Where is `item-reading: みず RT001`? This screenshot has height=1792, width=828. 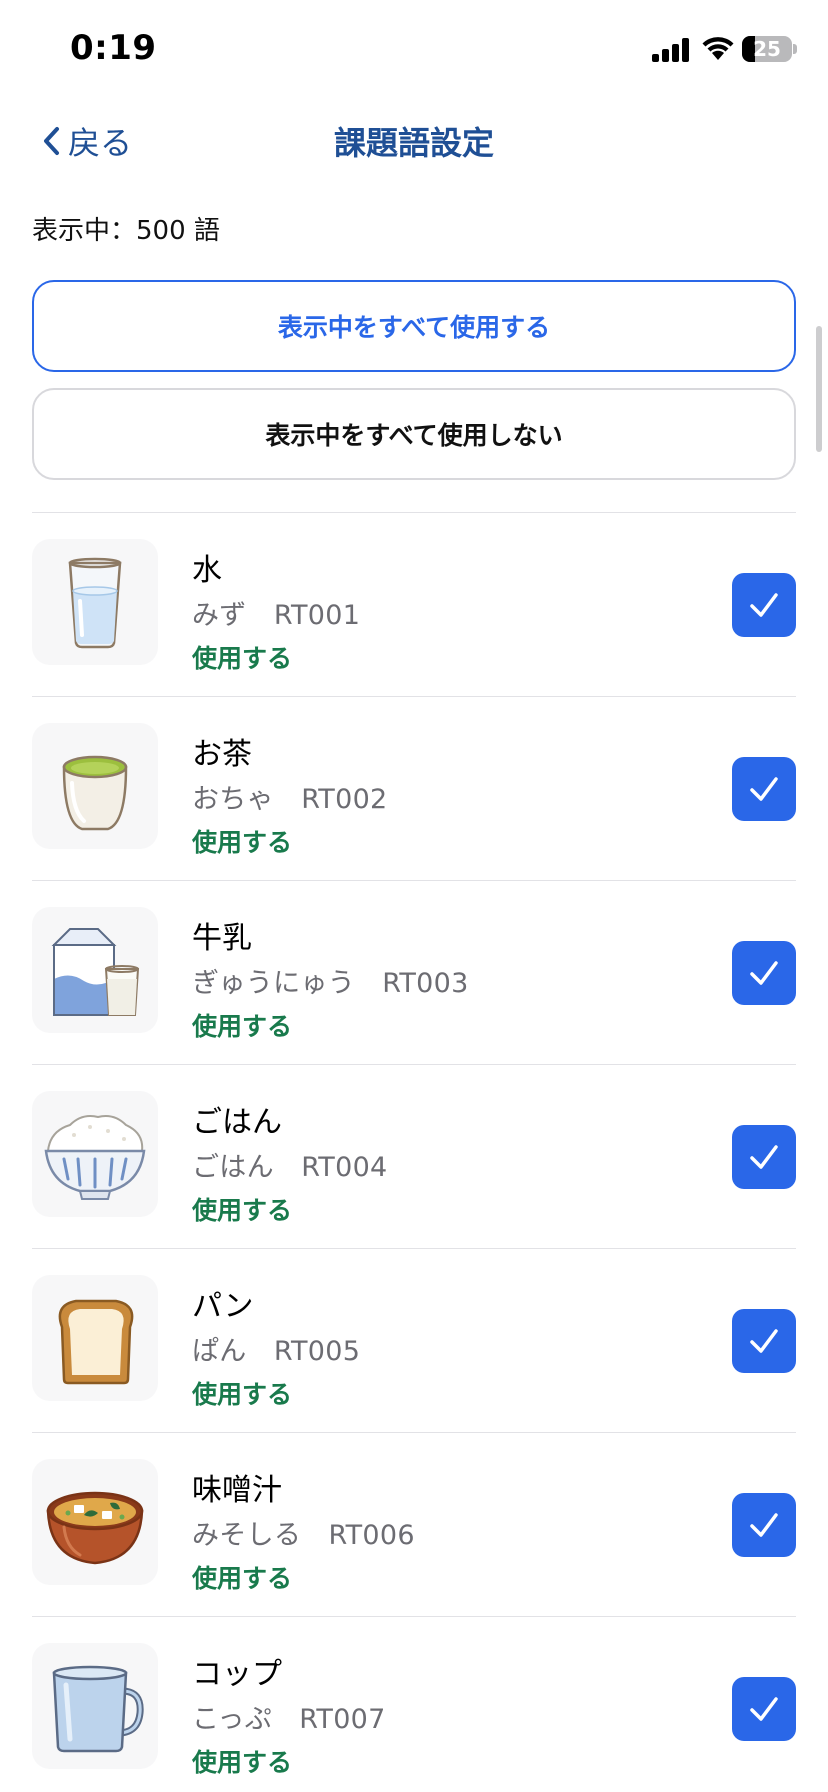 item-reading: みず RT001 is located at coordinates (276, 615).